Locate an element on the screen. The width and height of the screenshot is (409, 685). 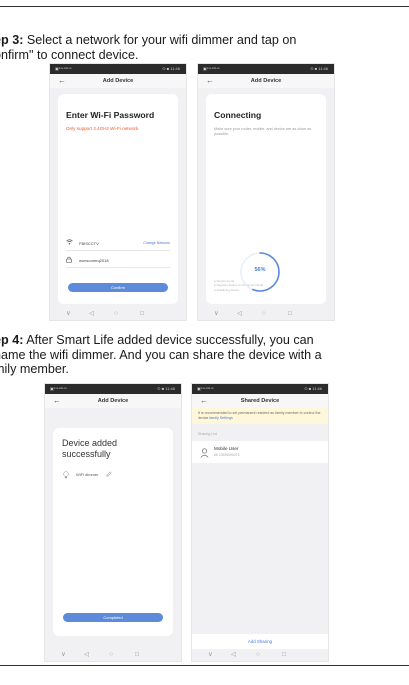
network-warning: Only support 2.4GHz Wi-Fi network is located at coordinates (102, 128).